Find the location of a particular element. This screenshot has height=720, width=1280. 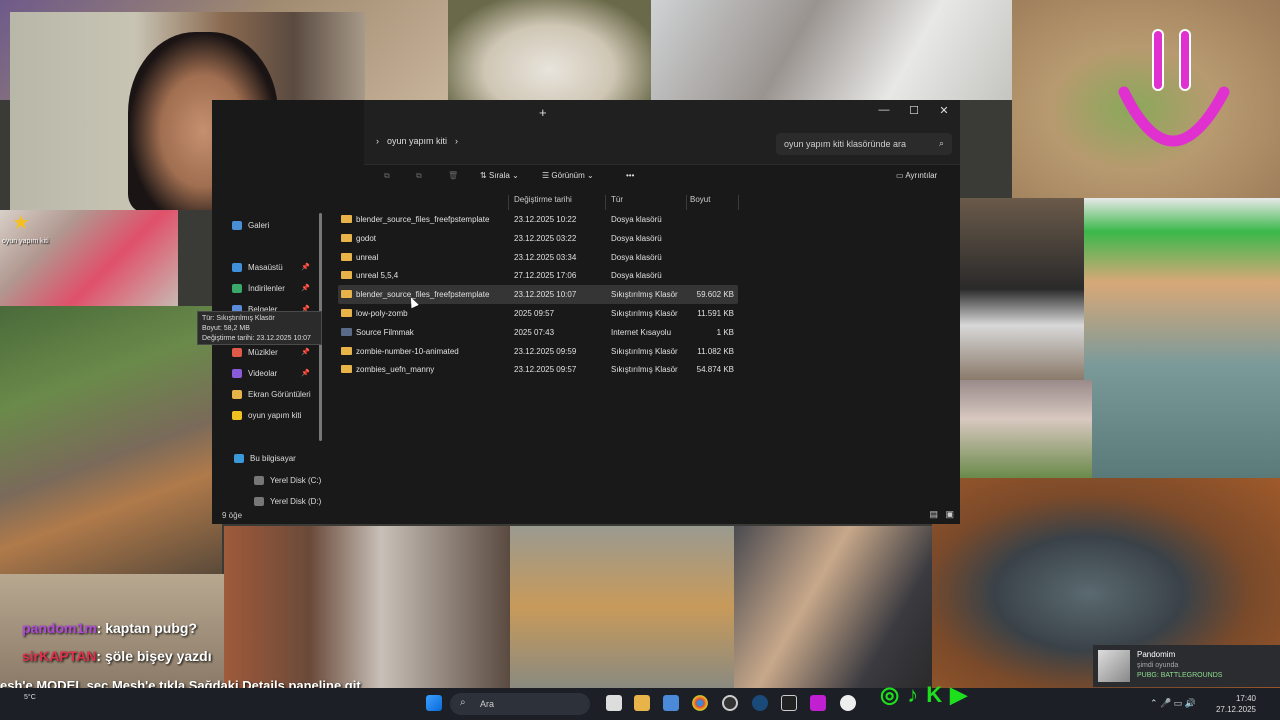

file-type: Internet Kısayolu is located at coordinates (641, 332).